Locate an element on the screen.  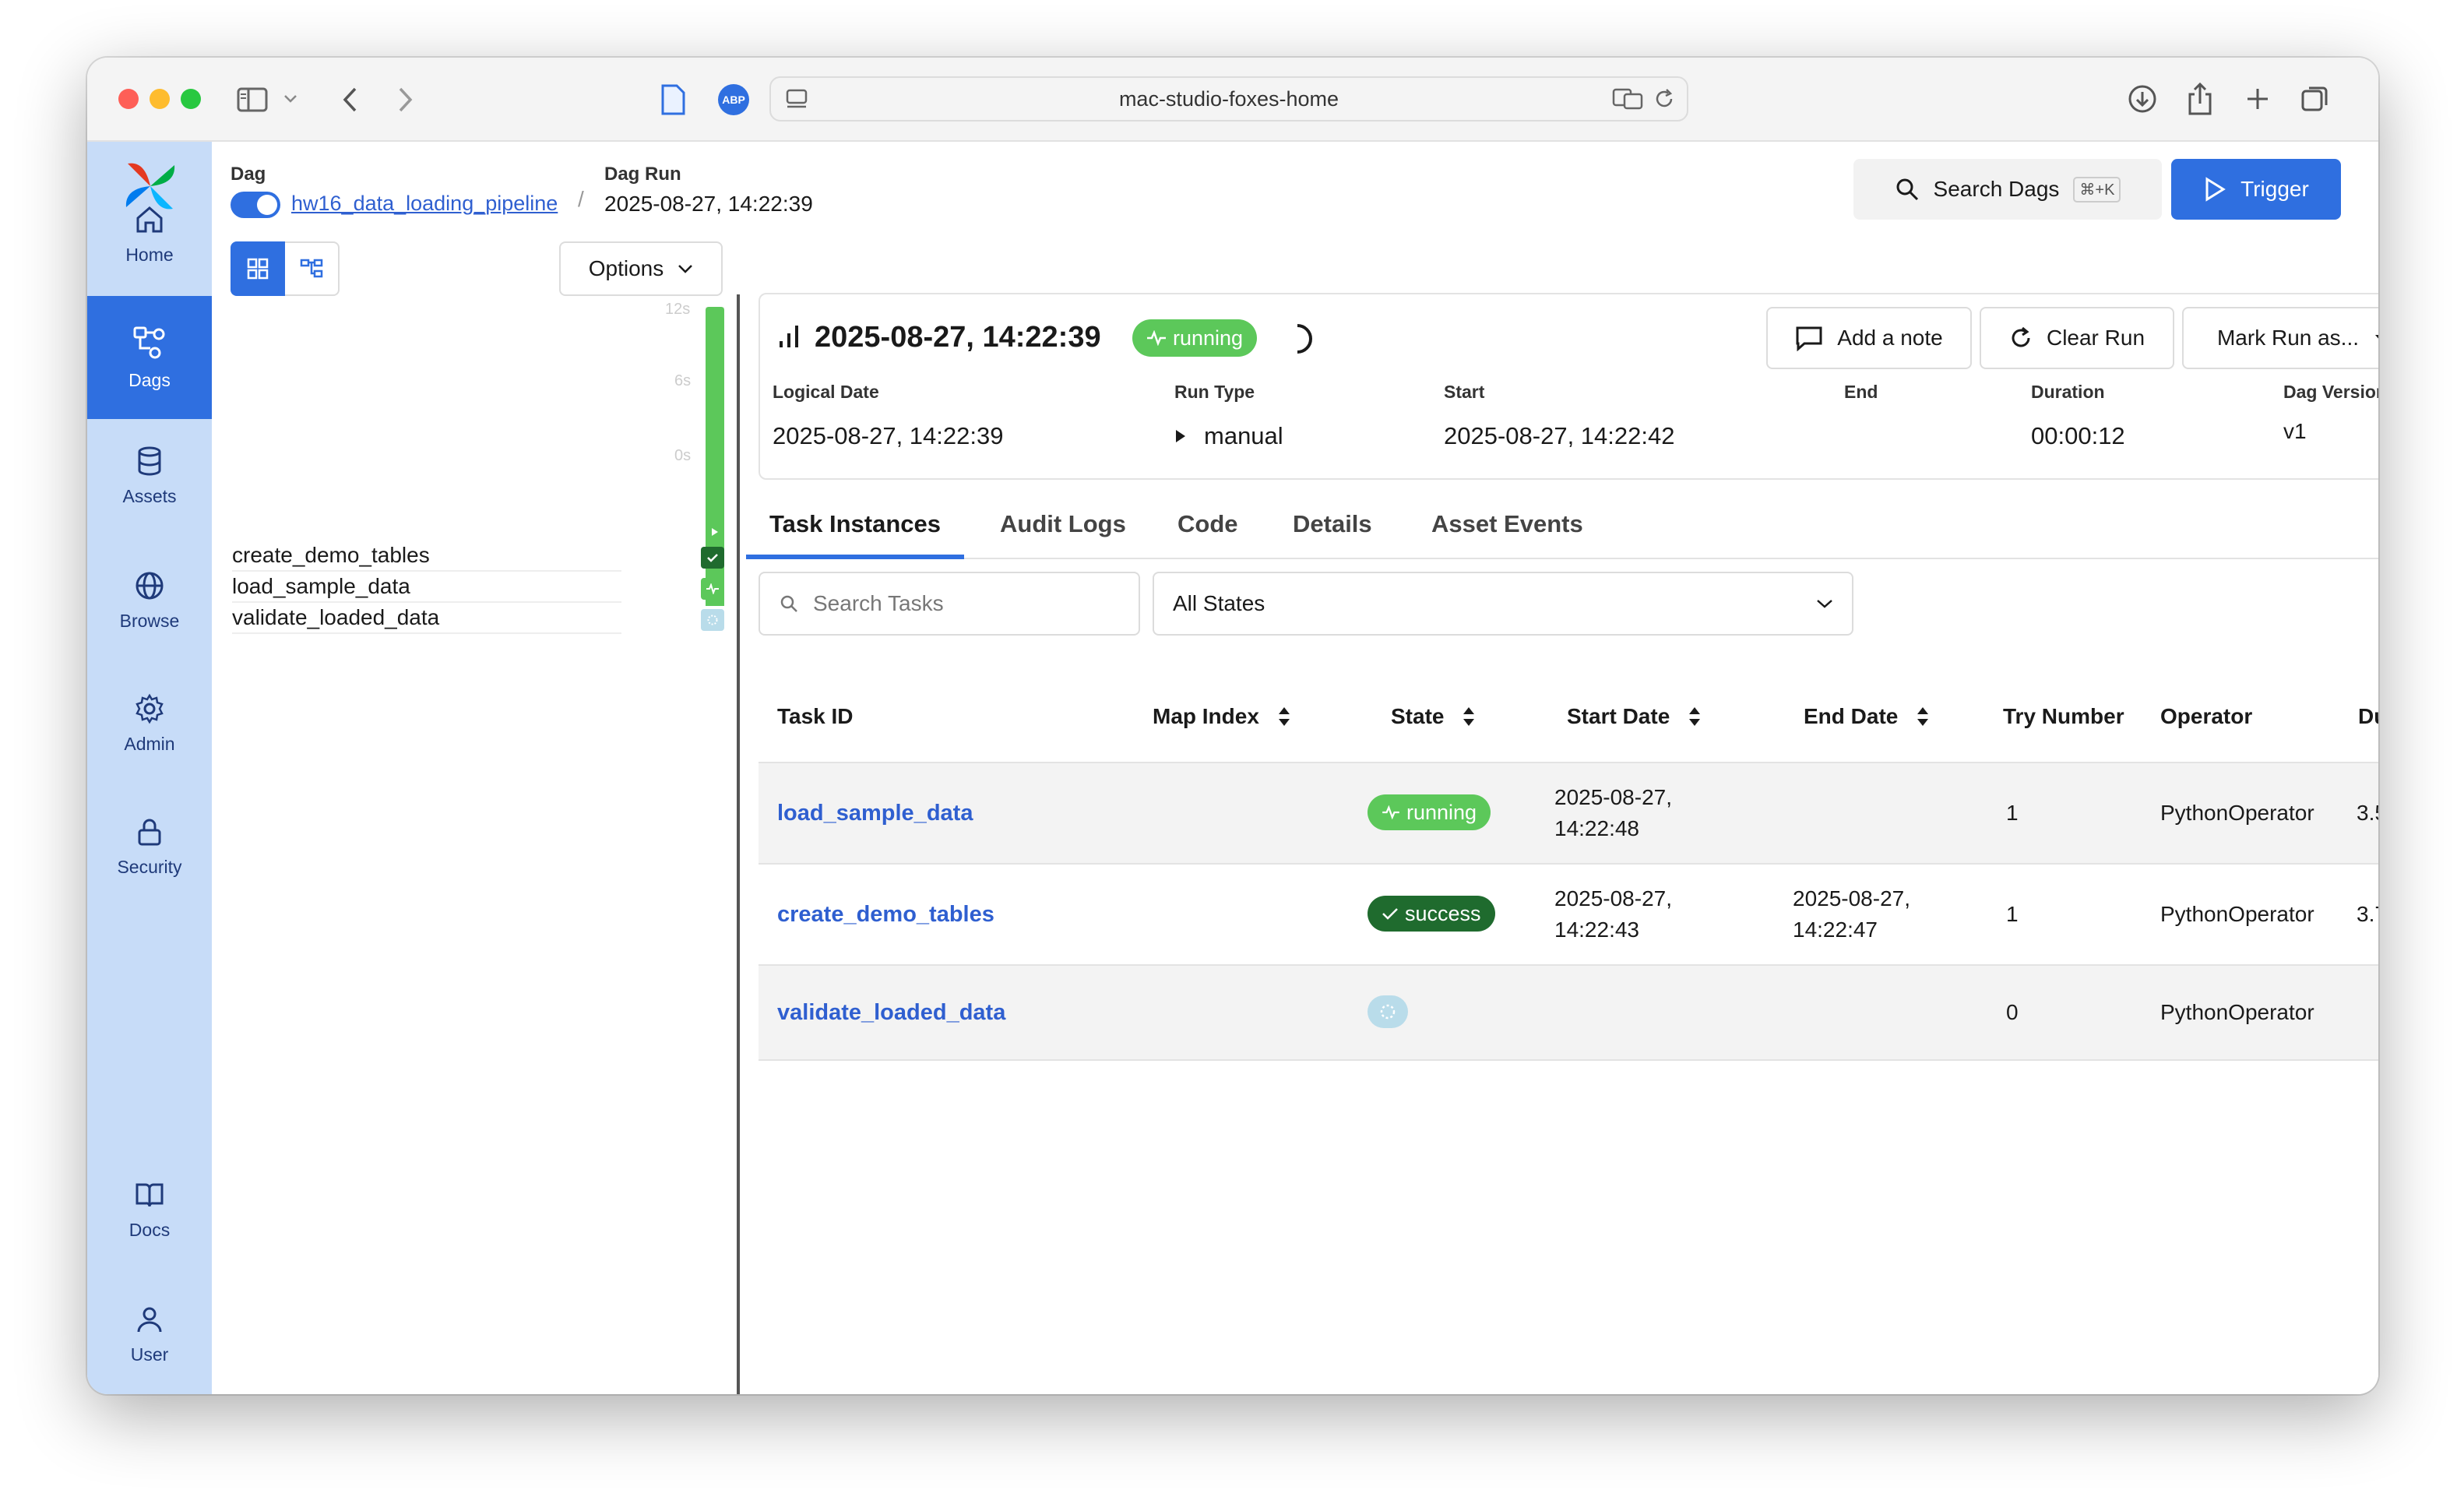
axis-tick-12s: 12s is located at coordinates (678, 309).